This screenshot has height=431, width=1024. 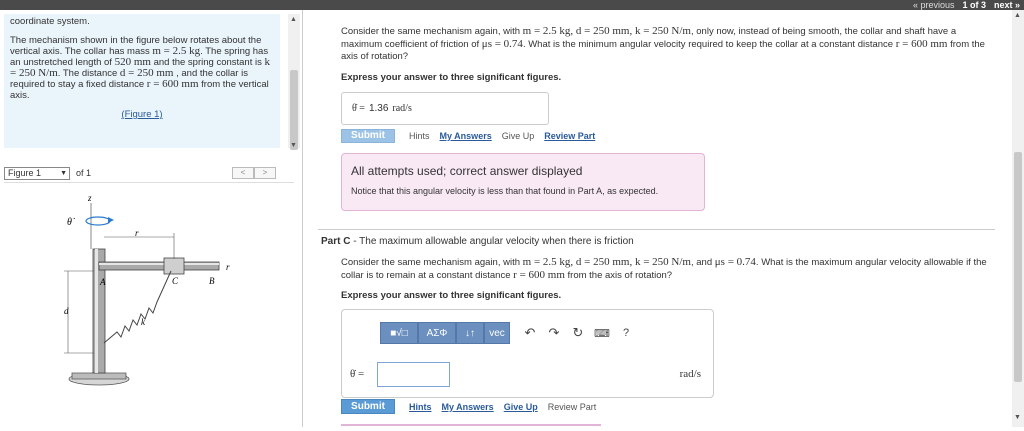 What do you see at coordinates (102, 282) in the screenshot?
I see `label-A: A` at bounding box center [102, 282].